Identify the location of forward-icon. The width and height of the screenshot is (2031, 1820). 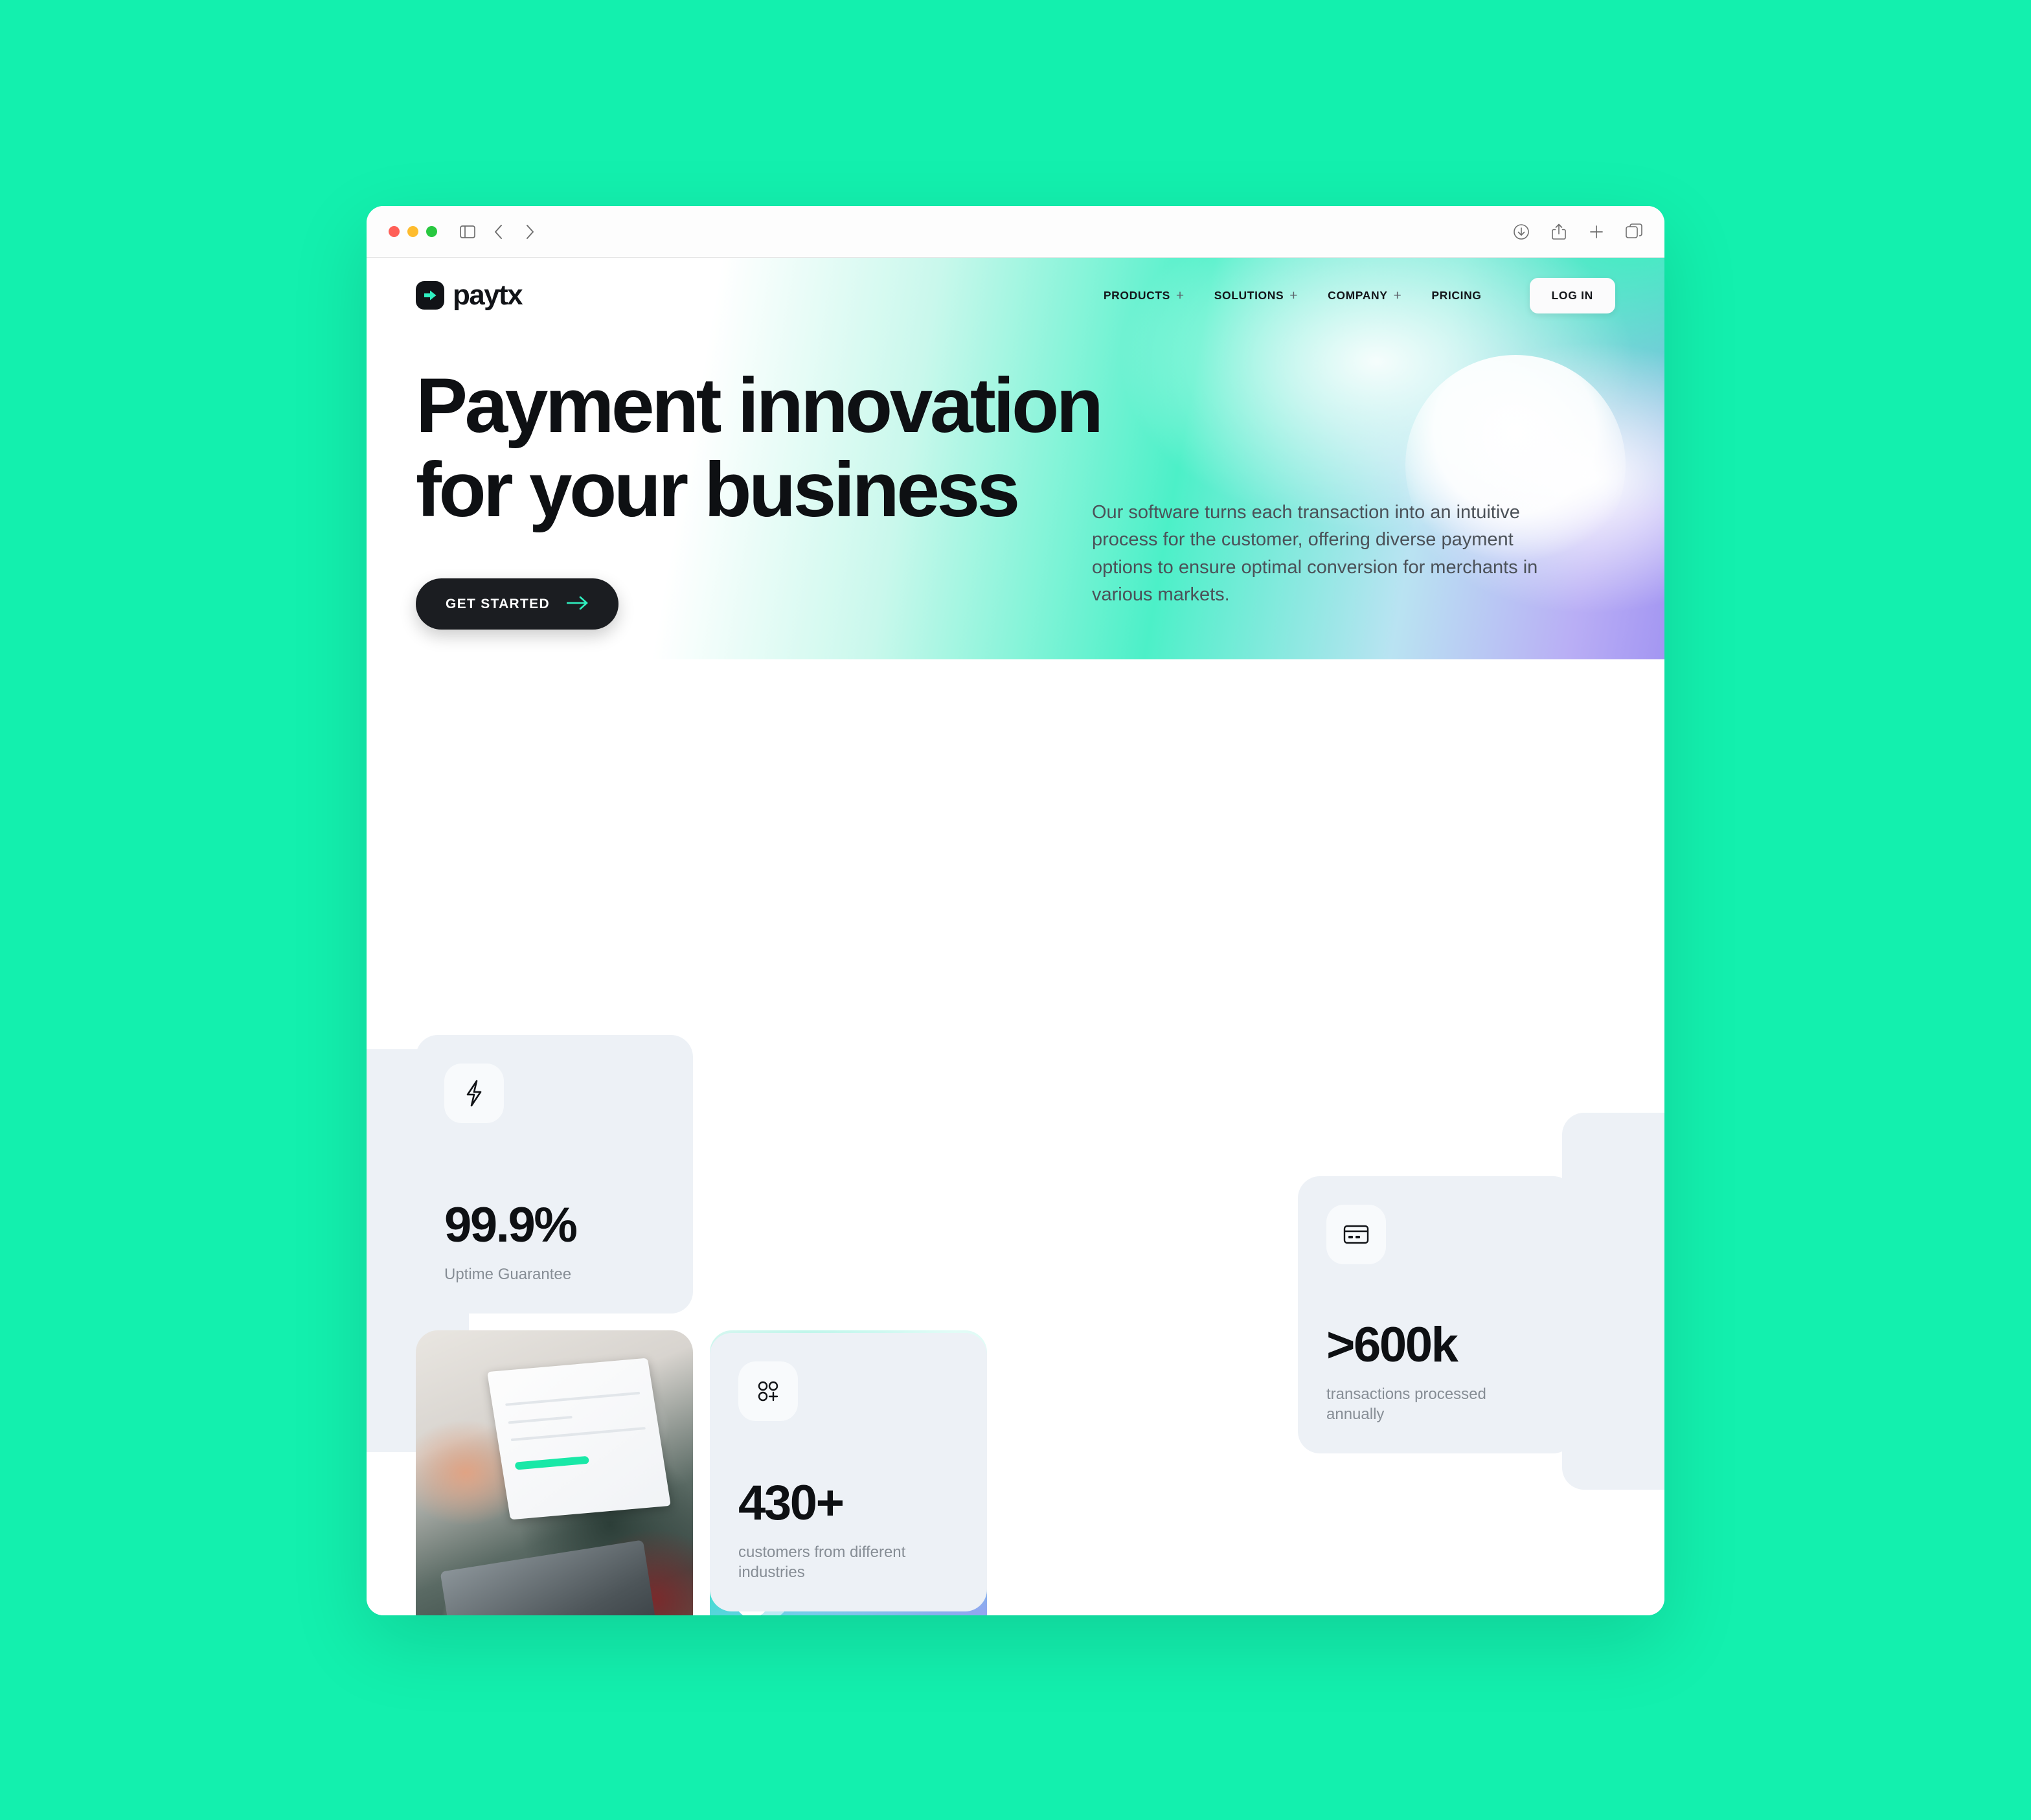
(529, 231).